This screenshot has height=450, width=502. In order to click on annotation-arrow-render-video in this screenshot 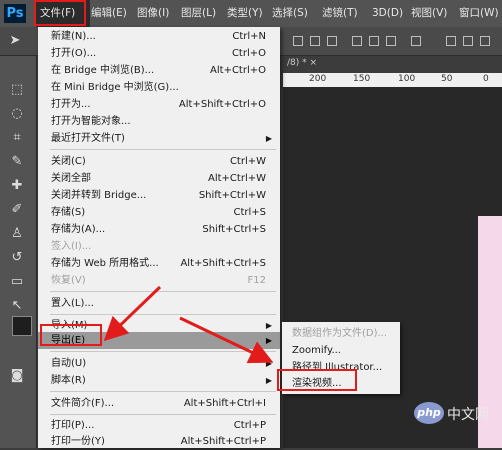, I will do `click(226, 340)`.